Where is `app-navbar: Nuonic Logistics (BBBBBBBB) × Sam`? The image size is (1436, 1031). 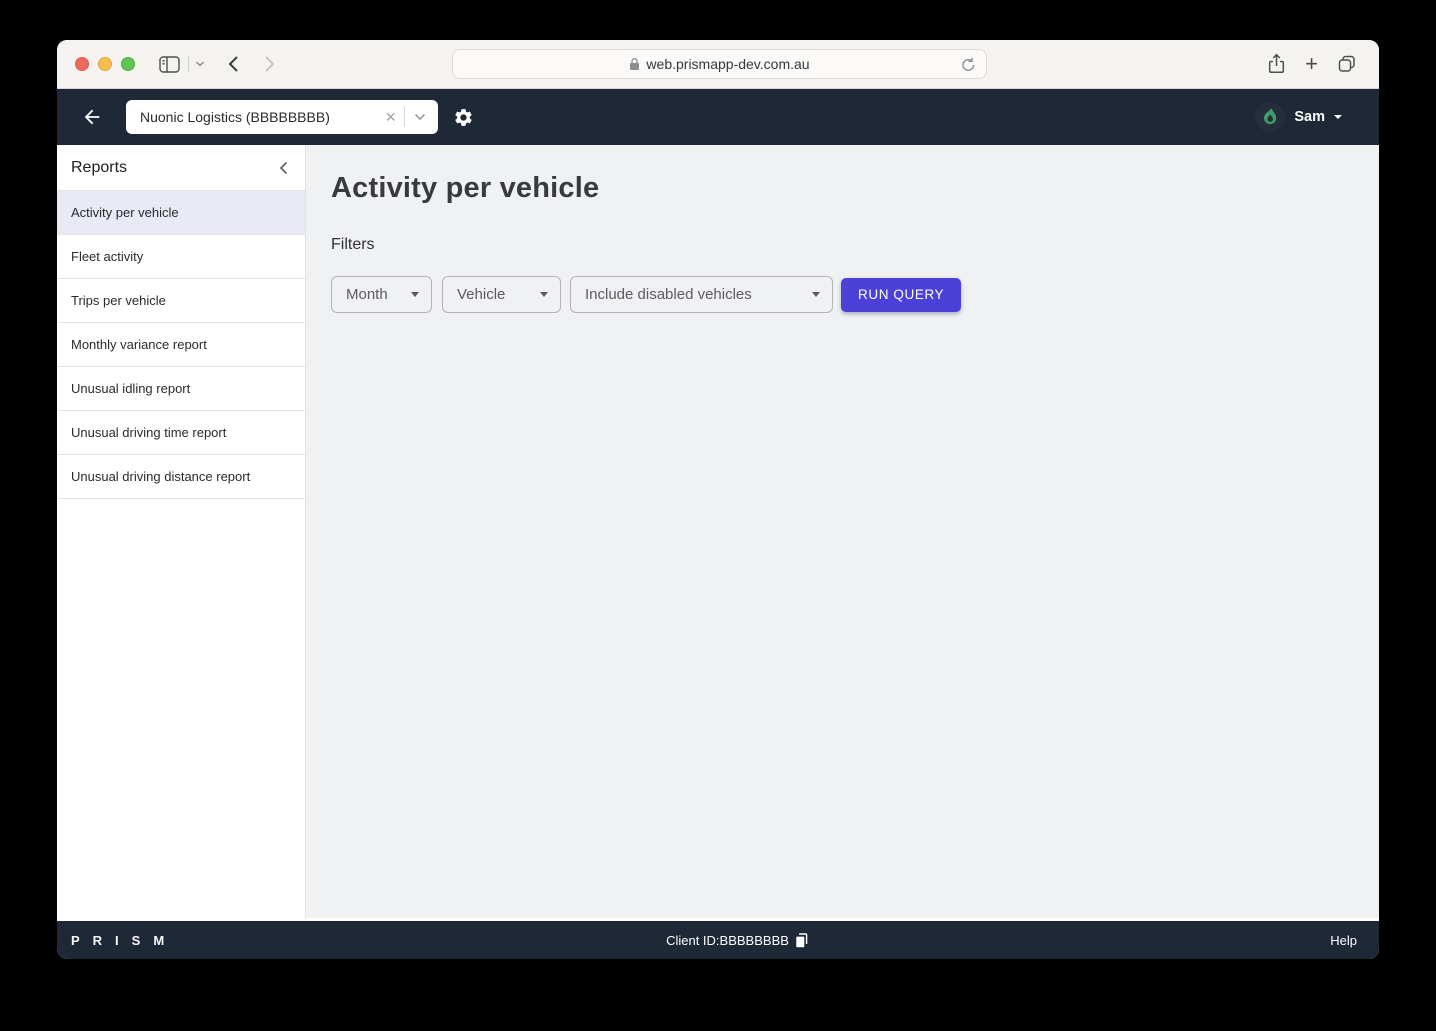
app-navbar: Nuonic Logistics (BBBBBBBB) × Sam is located at coordinates (718, 117).